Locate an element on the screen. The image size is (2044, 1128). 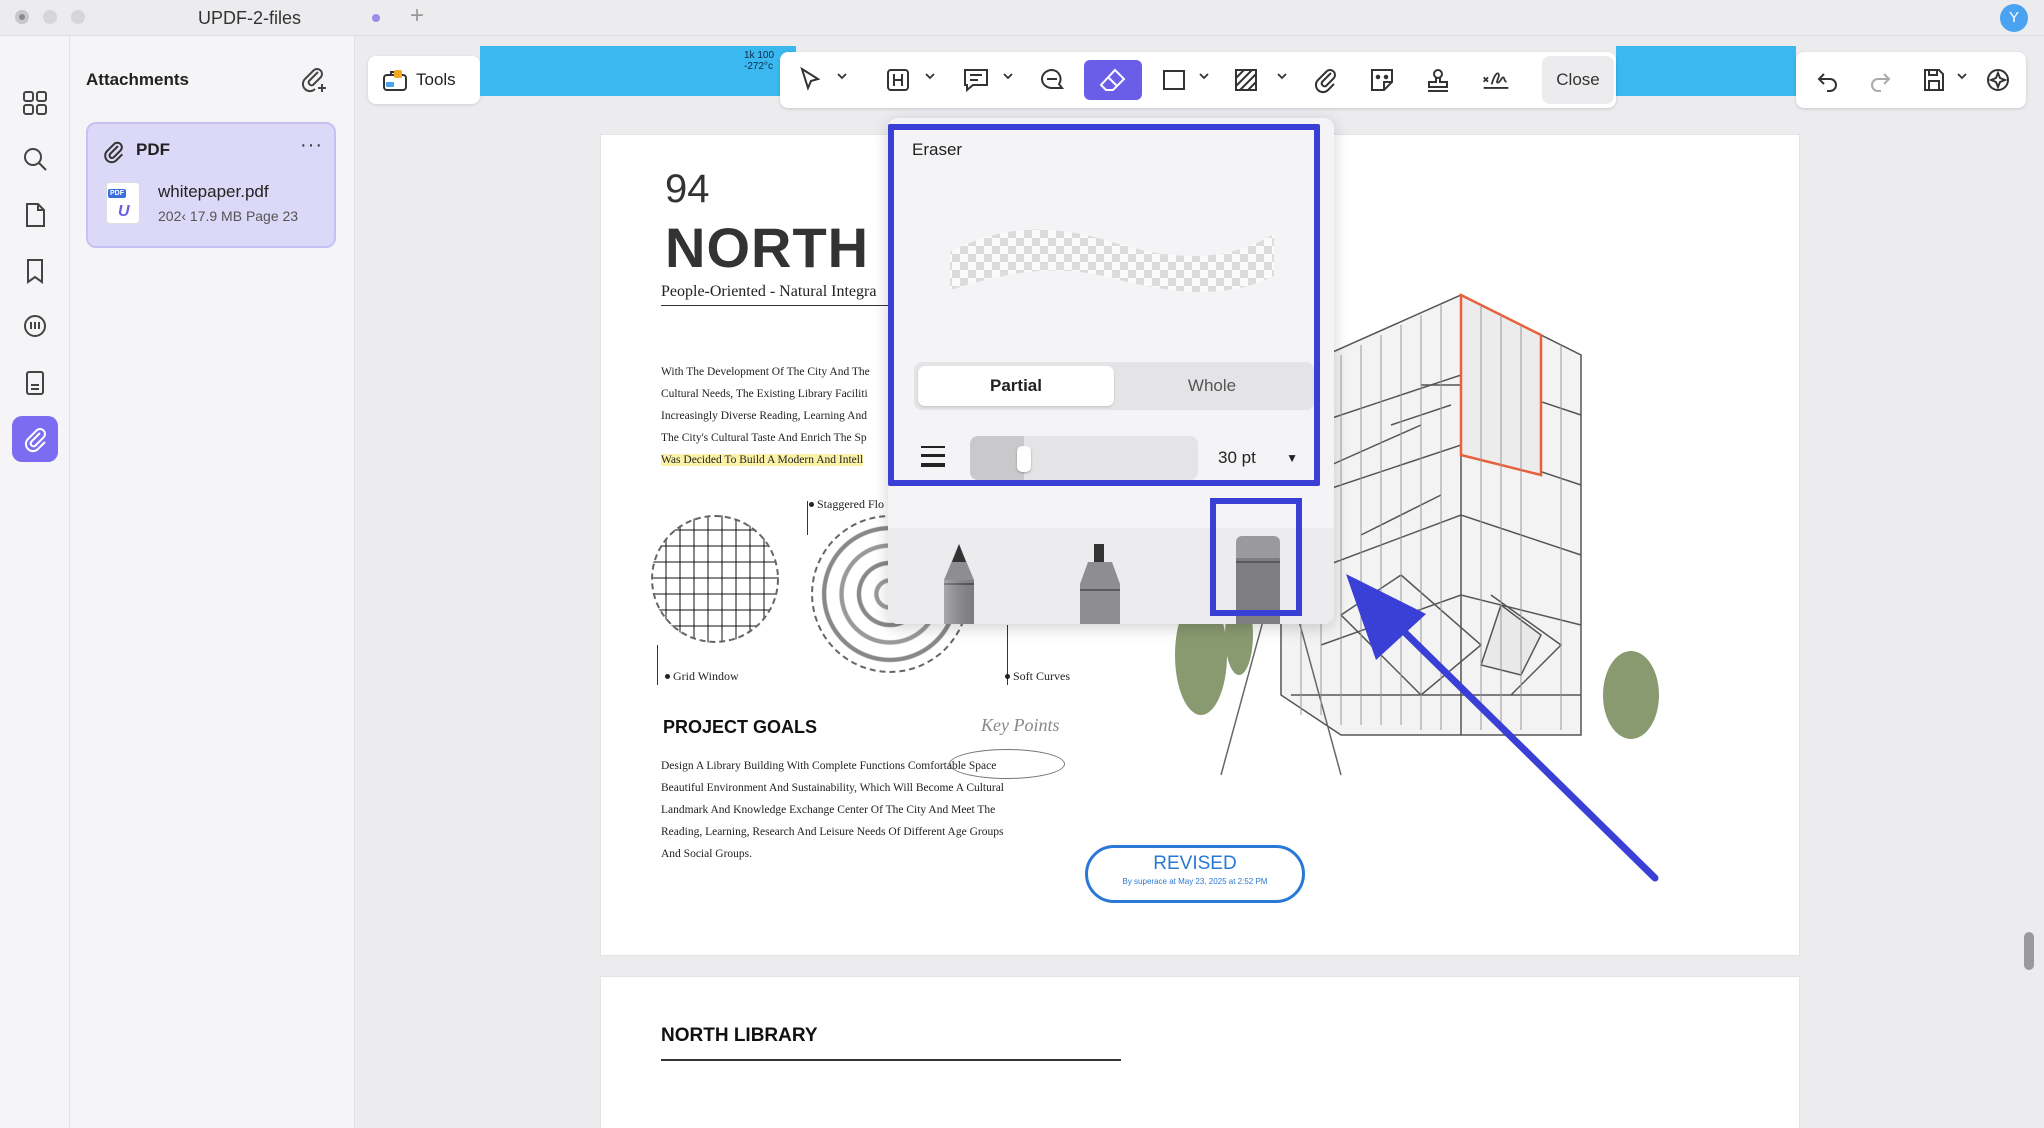
grid-window-image is located at coordinates (715, 579).